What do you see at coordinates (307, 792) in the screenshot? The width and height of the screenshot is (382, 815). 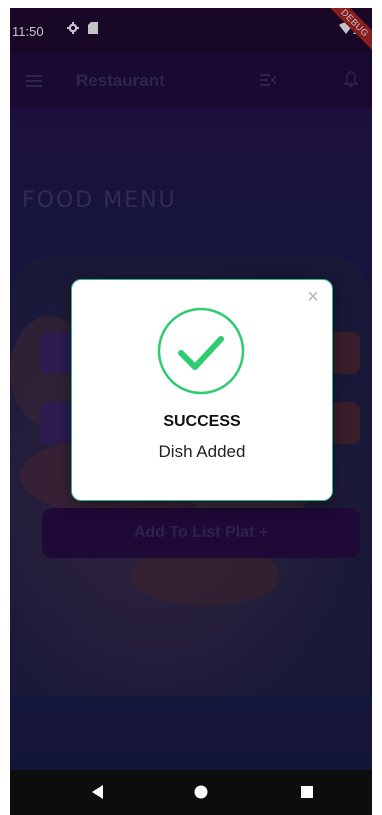 I see `recents-icon` at bounding box center [307, 792].